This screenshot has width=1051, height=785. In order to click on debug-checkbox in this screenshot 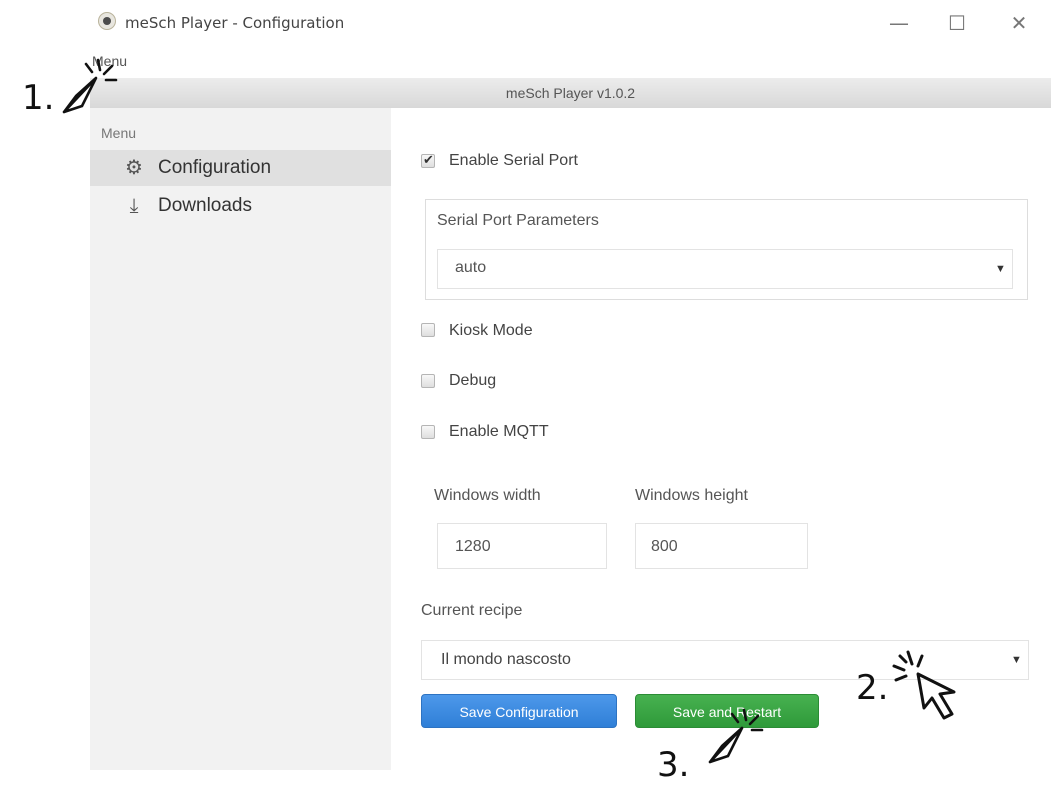, I will do `click(428, 381)`.